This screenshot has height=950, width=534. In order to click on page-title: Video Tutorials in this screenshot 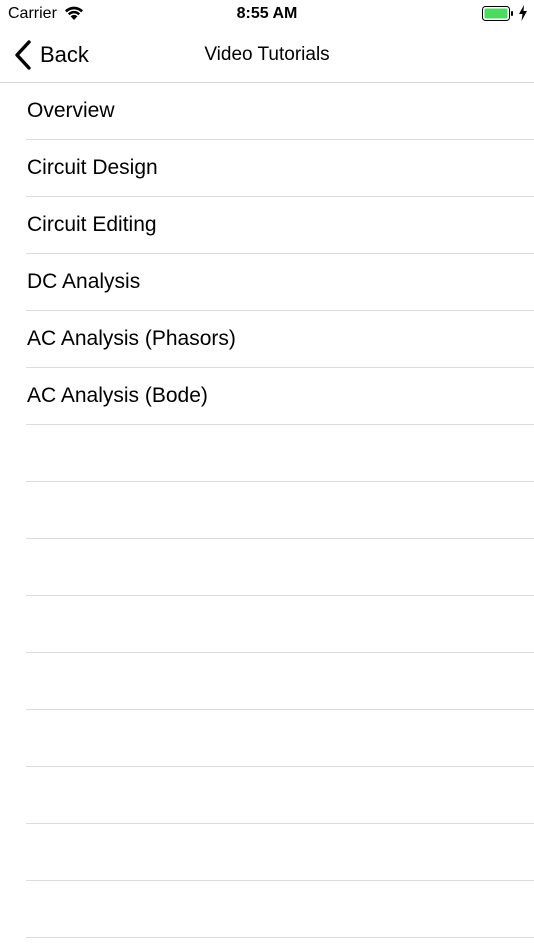, I will do `click(267, 54)`.